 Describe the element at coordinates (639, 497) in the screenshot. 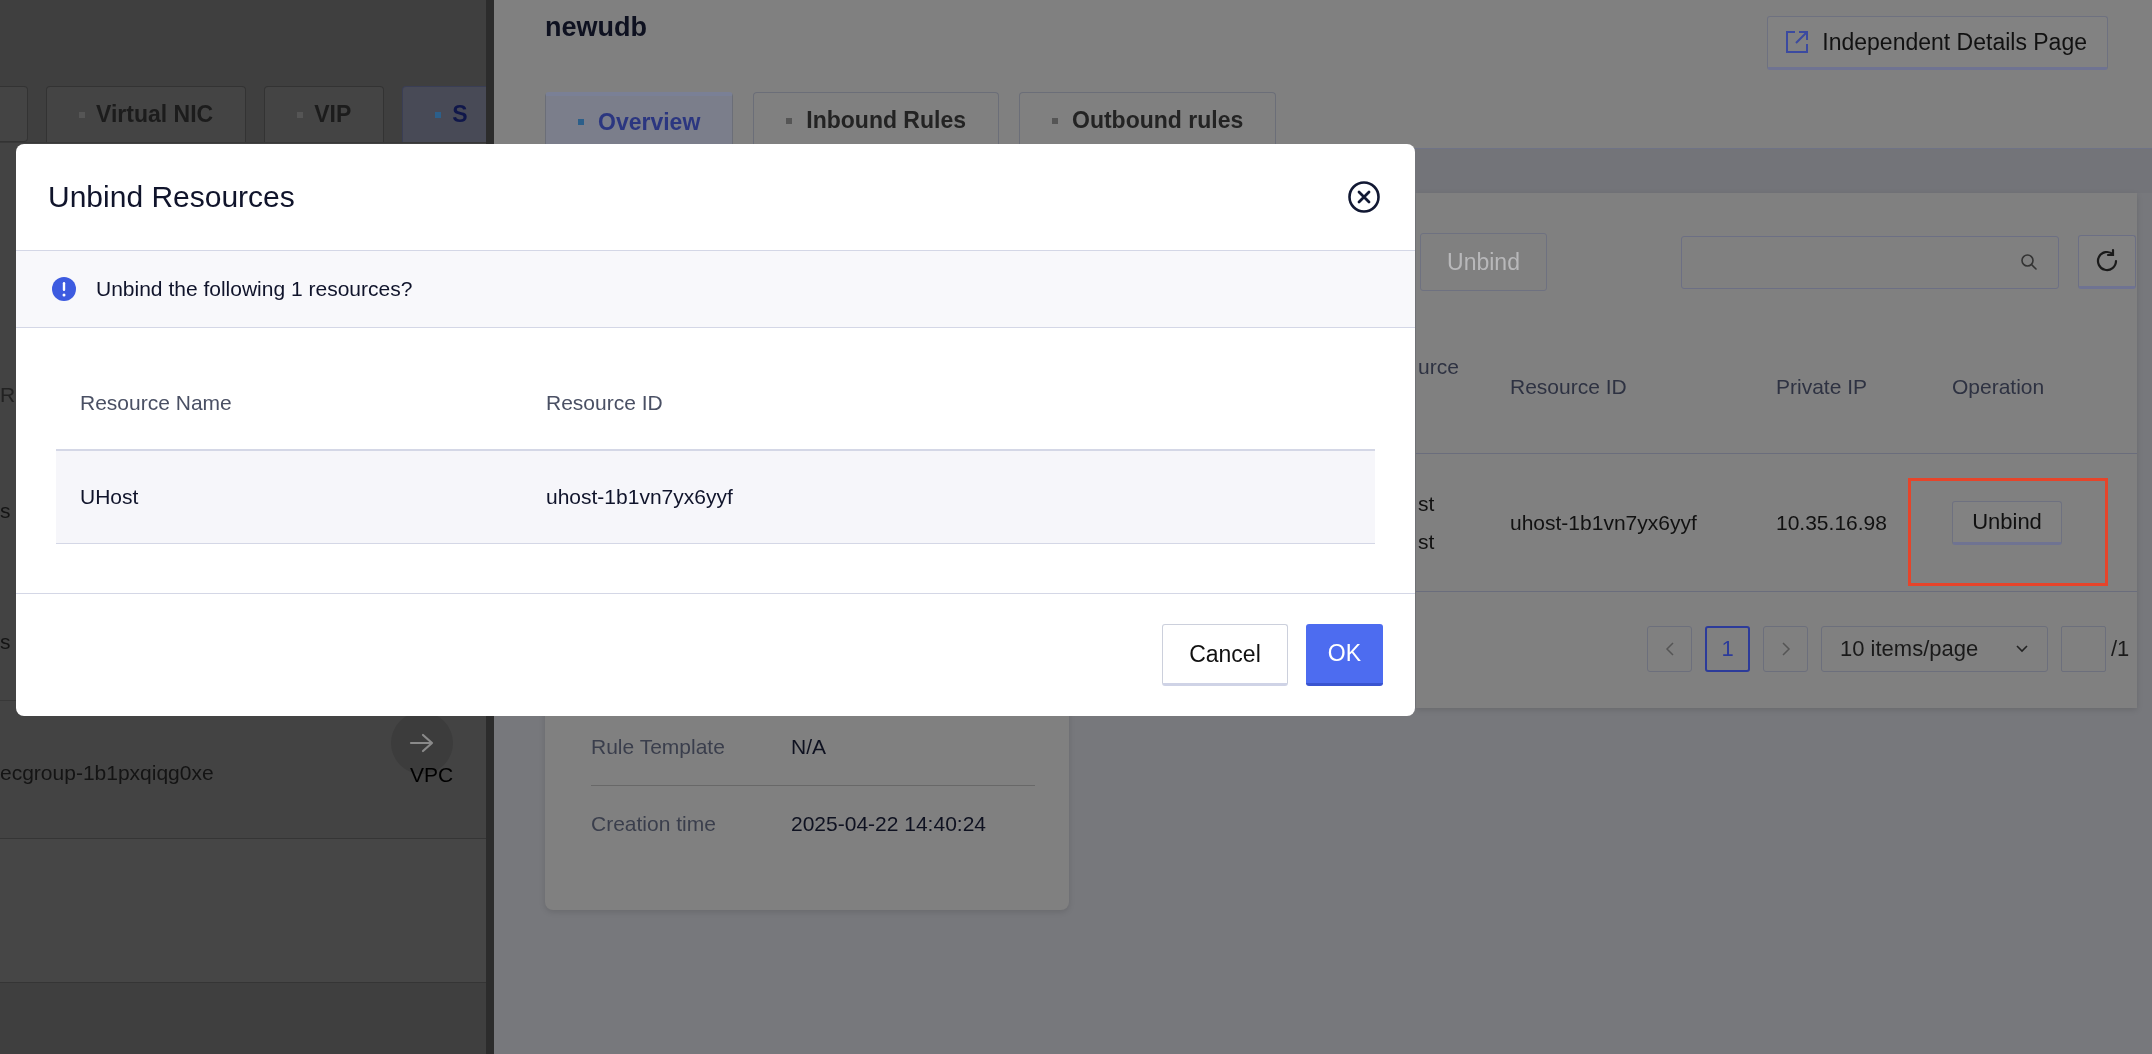

I see `table-cell: uhost-1b1vn7yx6yyf` at that location.